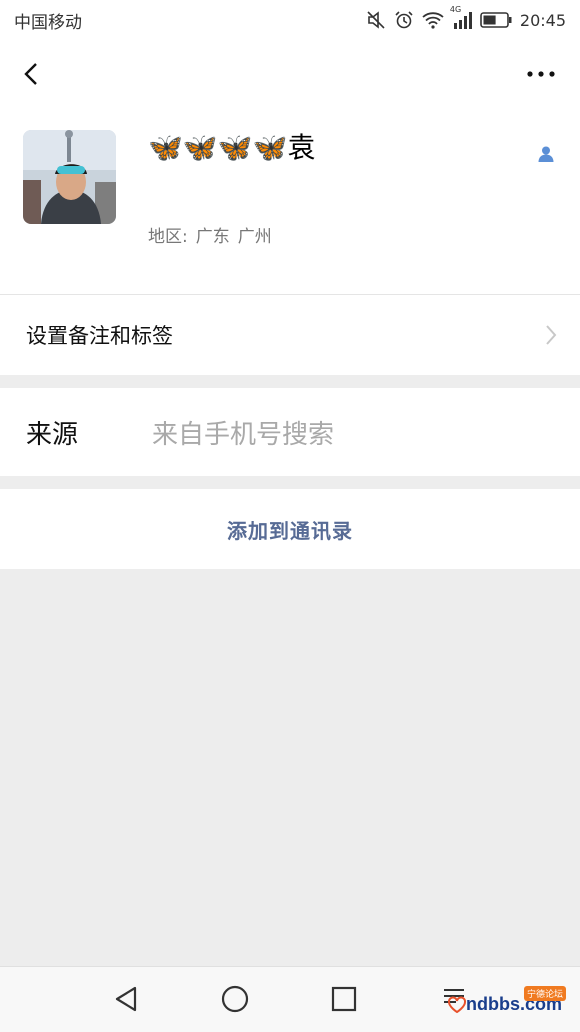 The width and height of the screenshot is (580, 1032). I want to click on more-button, so click(541, 74).